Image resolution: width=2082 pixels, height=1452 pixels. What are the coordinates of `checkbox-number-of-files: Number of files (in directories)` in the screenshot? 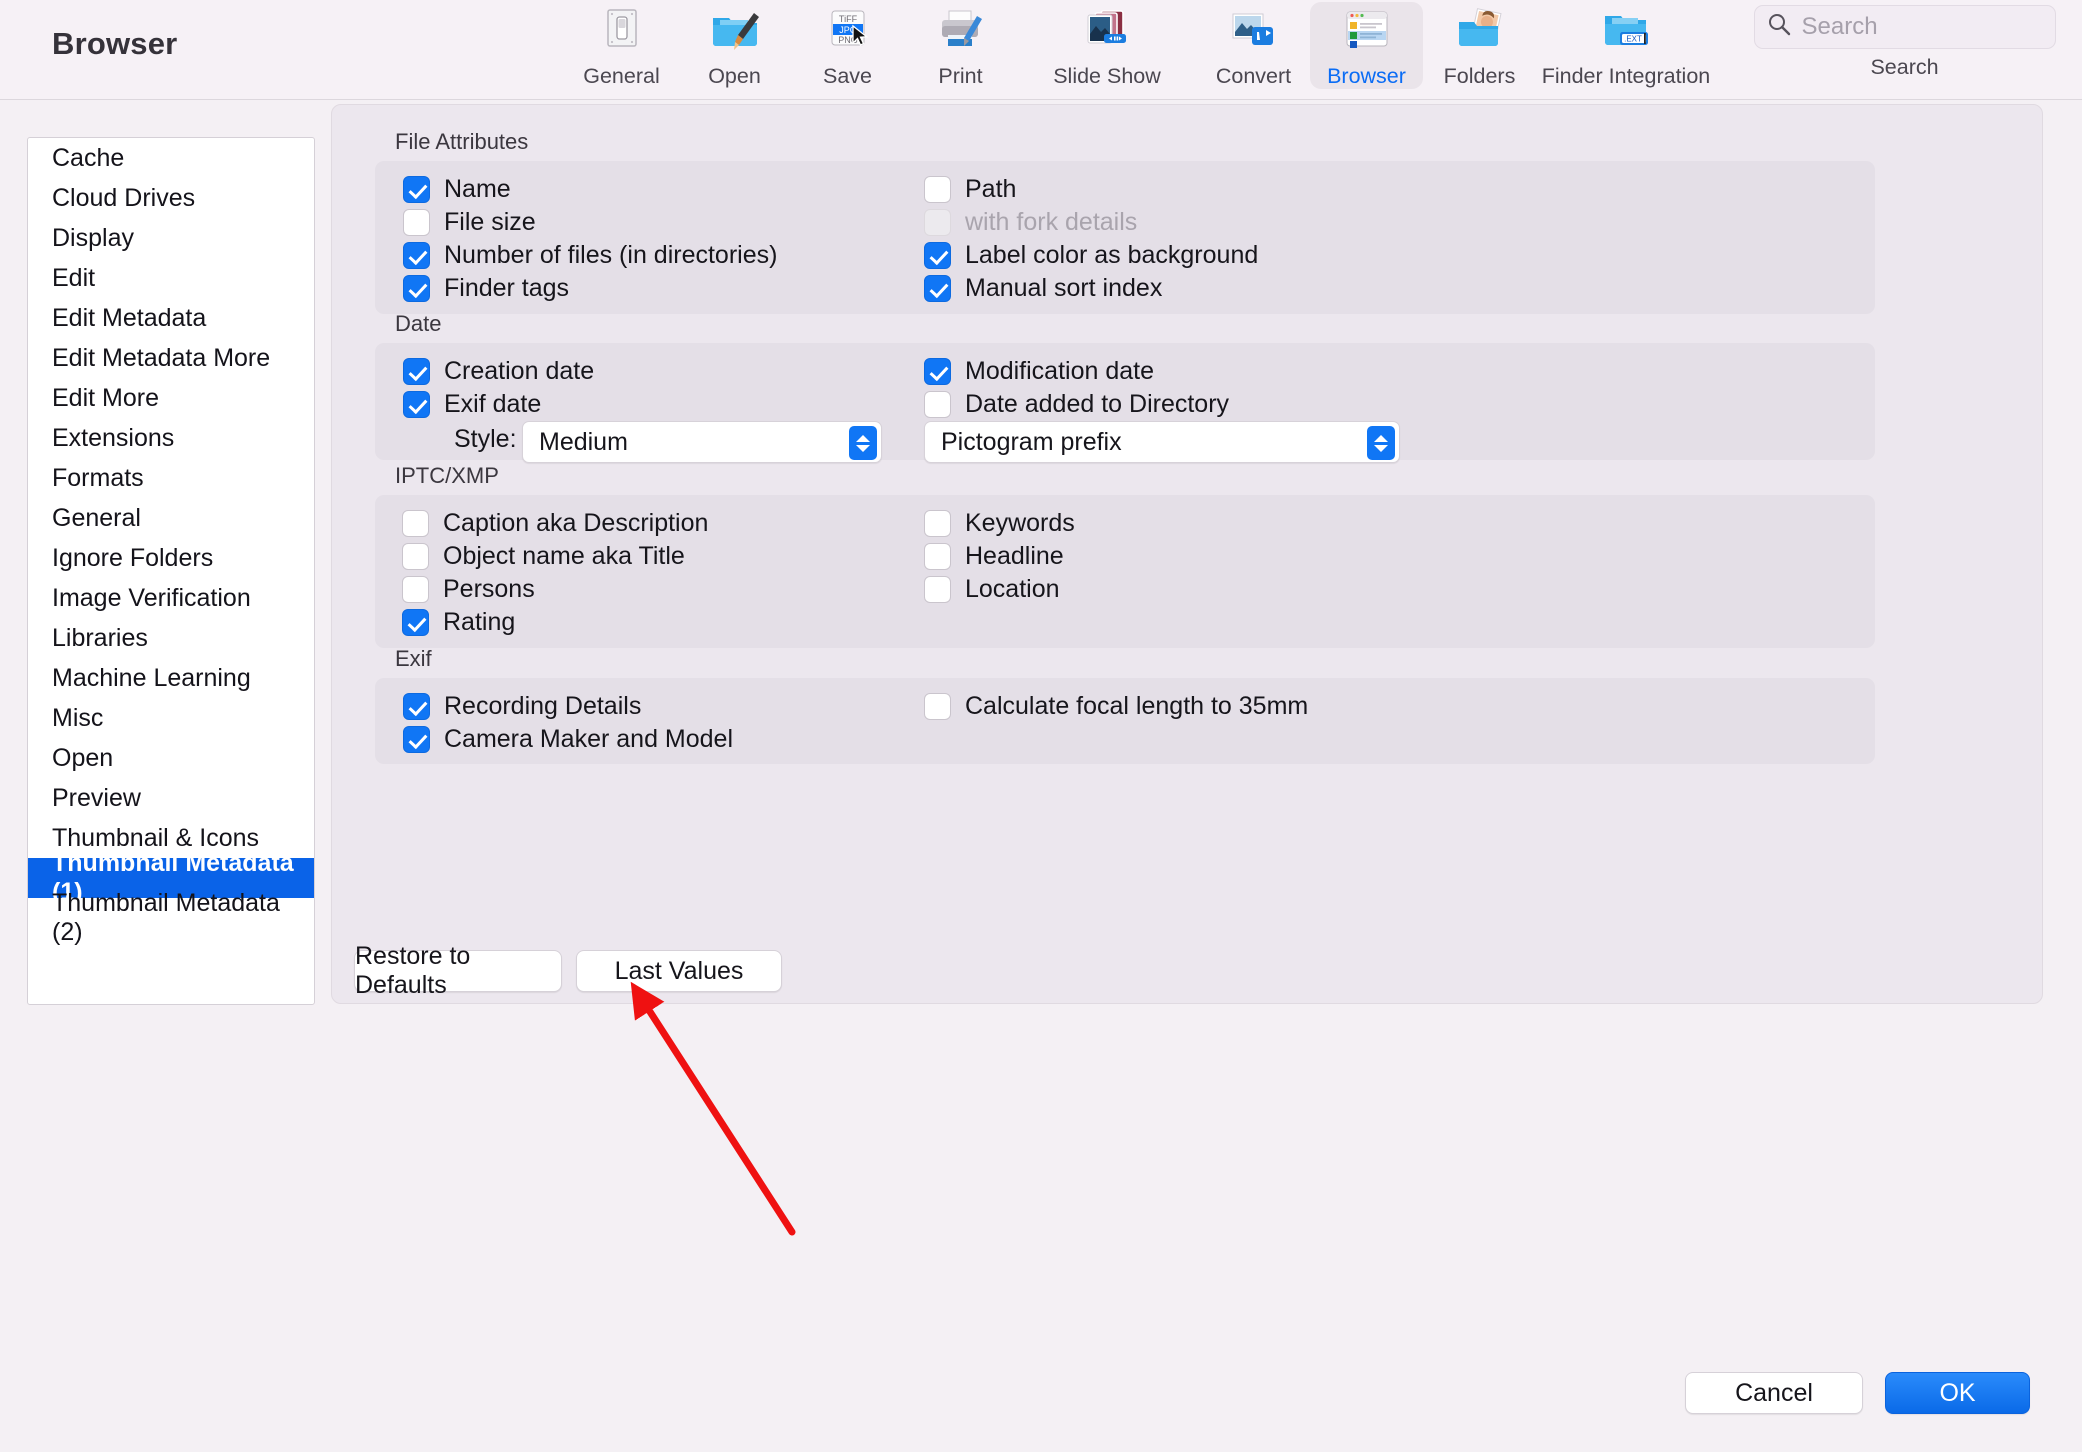 It's located at (590, 255).